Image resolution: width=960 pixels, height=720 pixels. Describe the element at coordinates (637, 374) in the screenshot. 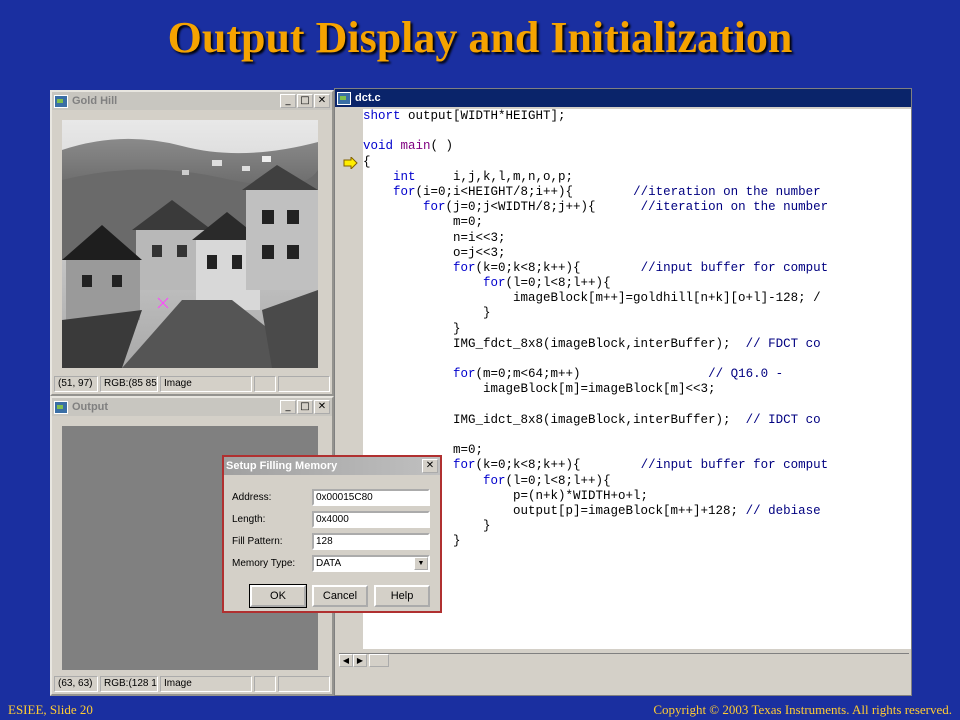

I see `code-line: for(m=0;m<64;m++) // Q16.0 -` at that location.